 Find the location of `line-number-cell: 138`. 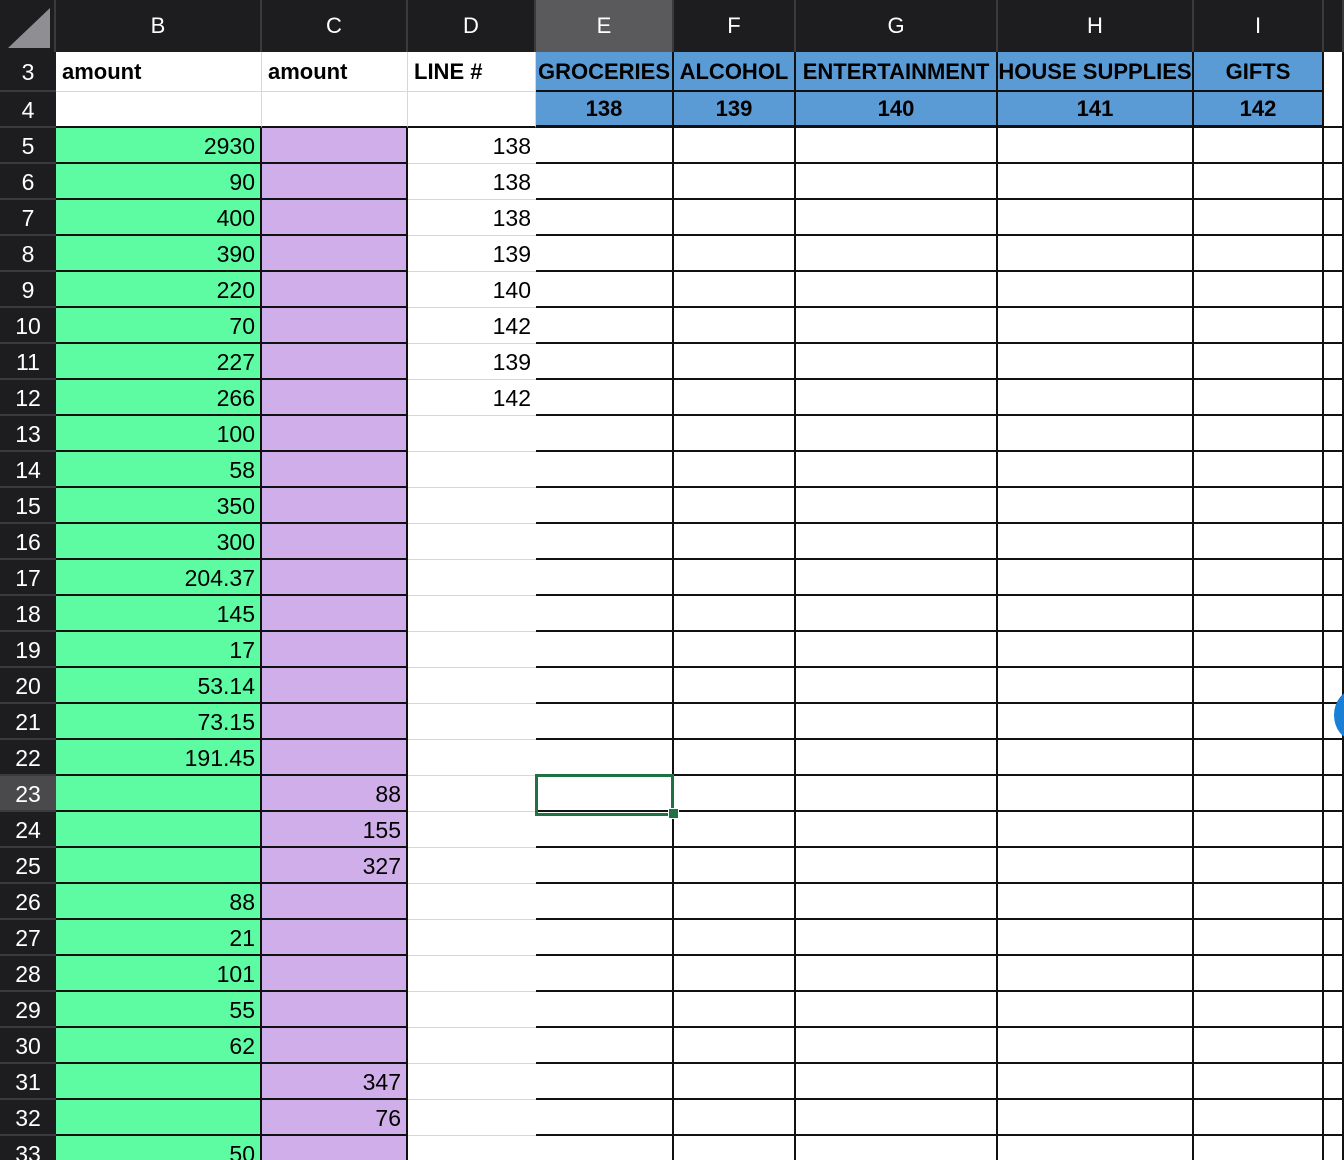

line-number-cell: 138 is located at coordinates (472, 146).